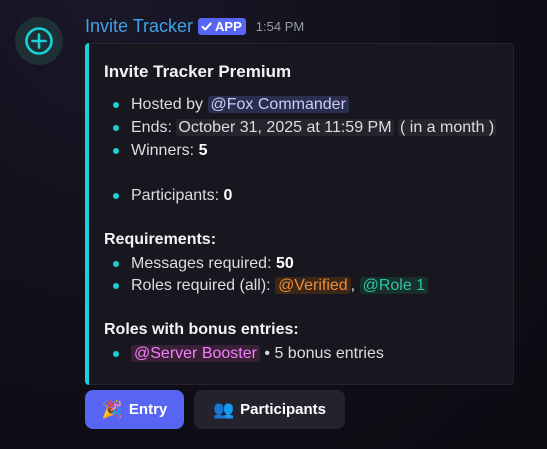 The width and height of the screenshot is (547, 449). What do you see at coordinates (139, 26) in the screenshot?
I see `author-name: Invite Tracker` at bounding box center [139, 26].